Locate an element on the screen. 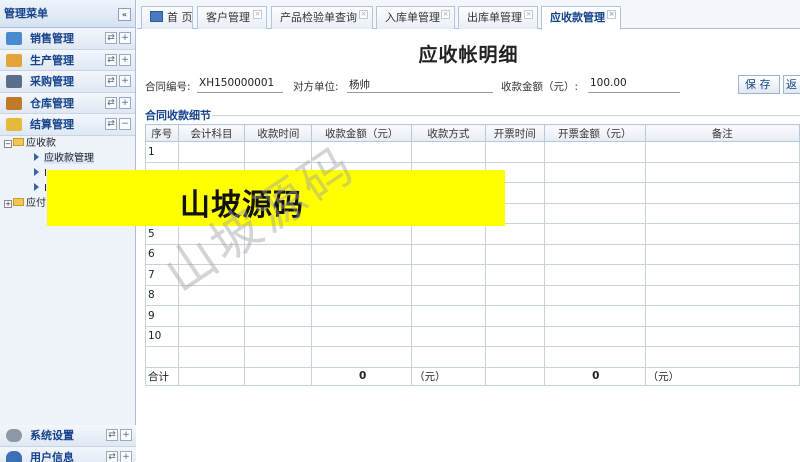  table-row: 10 is located at coordinates (472, 336).